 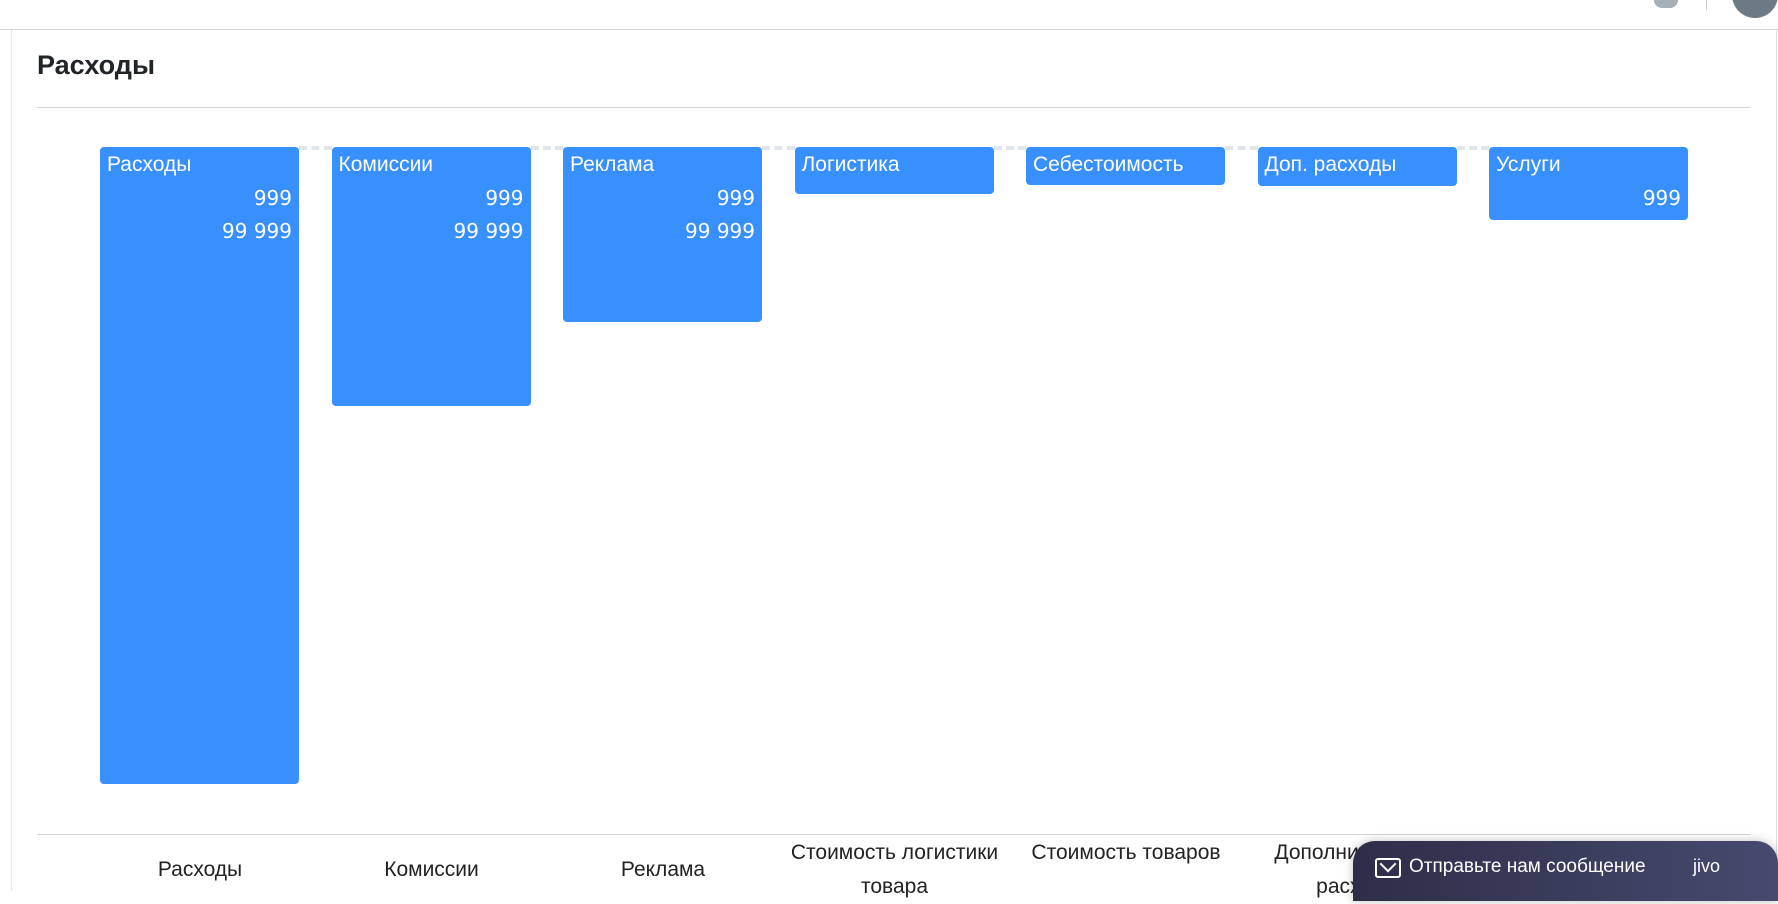 What do you see at coordinates (1388, 868) in the screenshot?
I see `mail-icon` at bounding box center [1388, 868].